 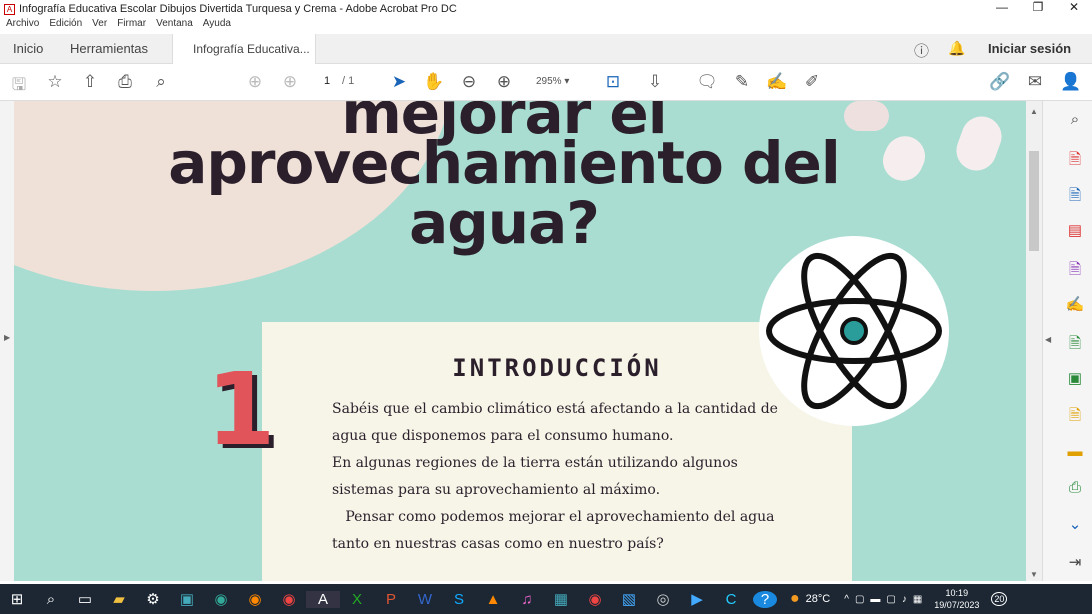 I want to click on menu-archivo: Archivo, so click(x=22, y=26).